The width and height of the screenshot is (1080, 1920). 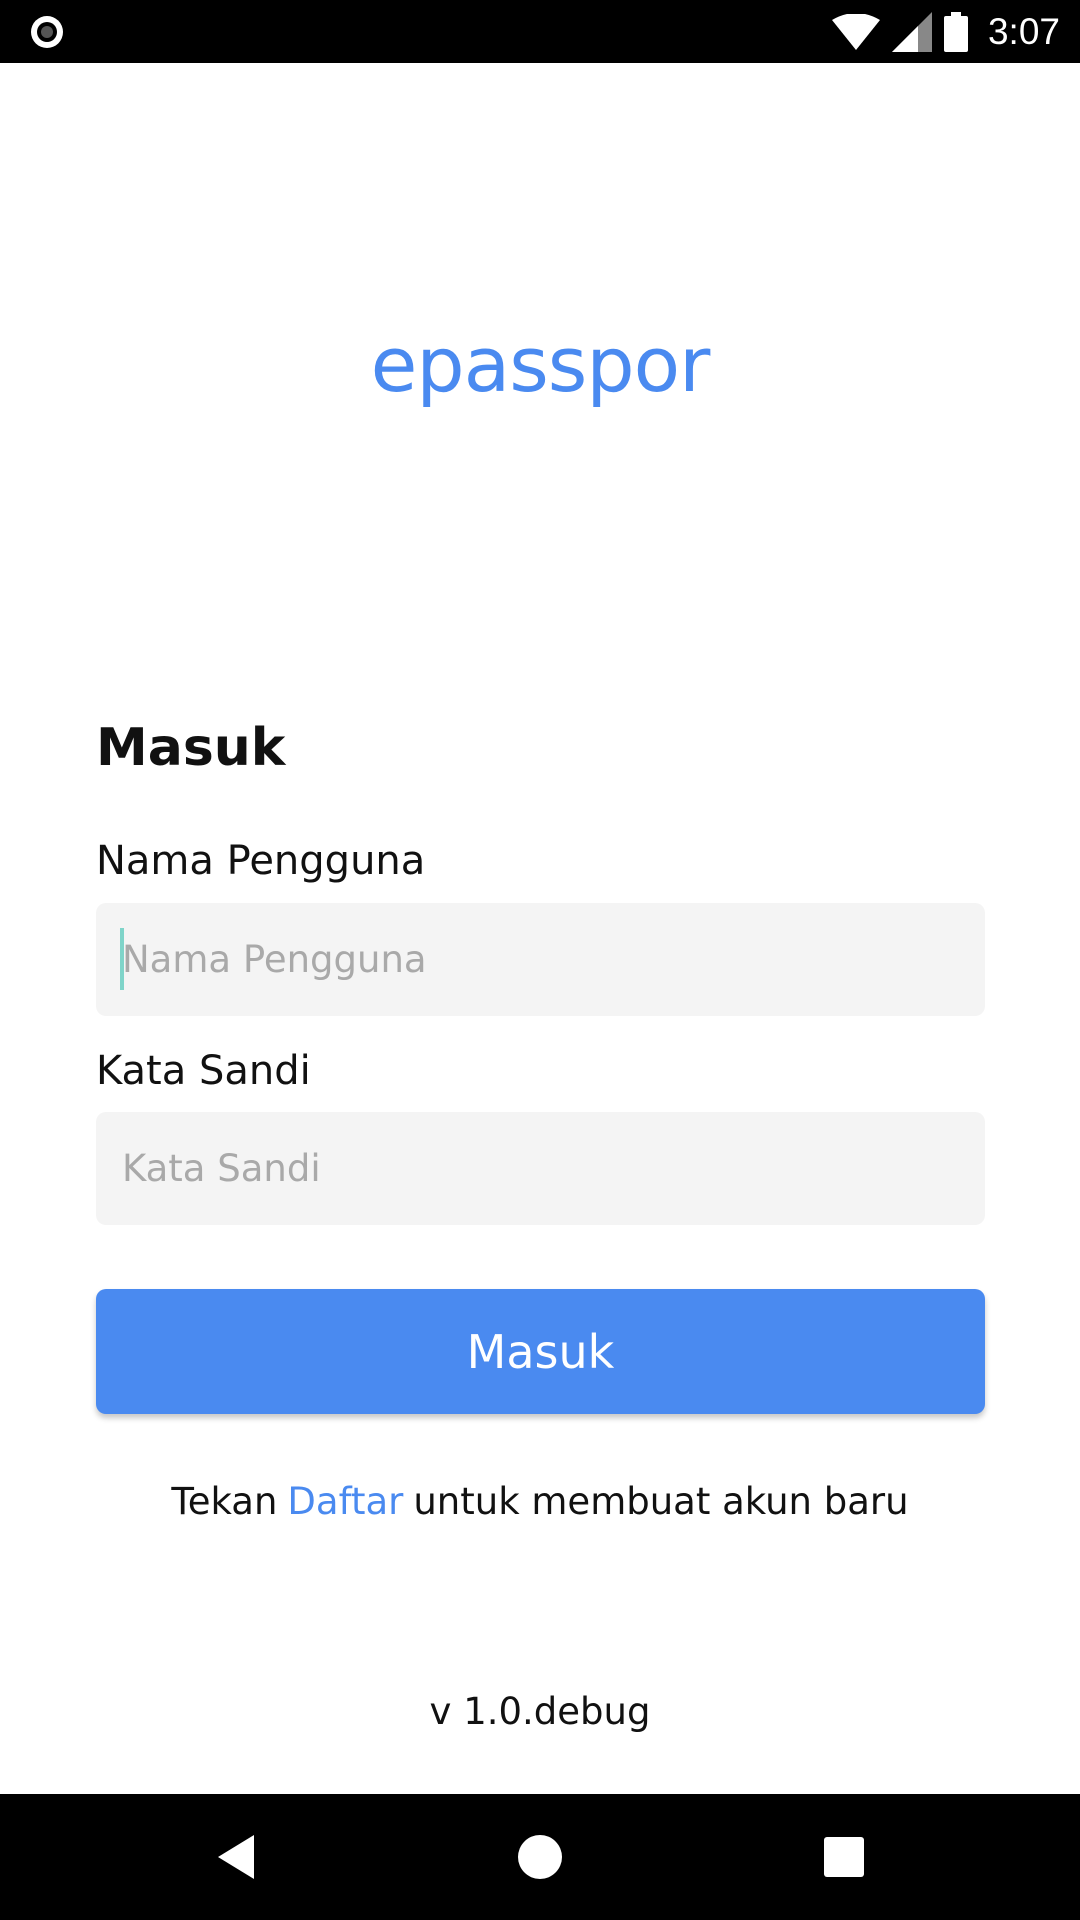 I want to click on status-icons: 3:07, so click(x=945, y=31).